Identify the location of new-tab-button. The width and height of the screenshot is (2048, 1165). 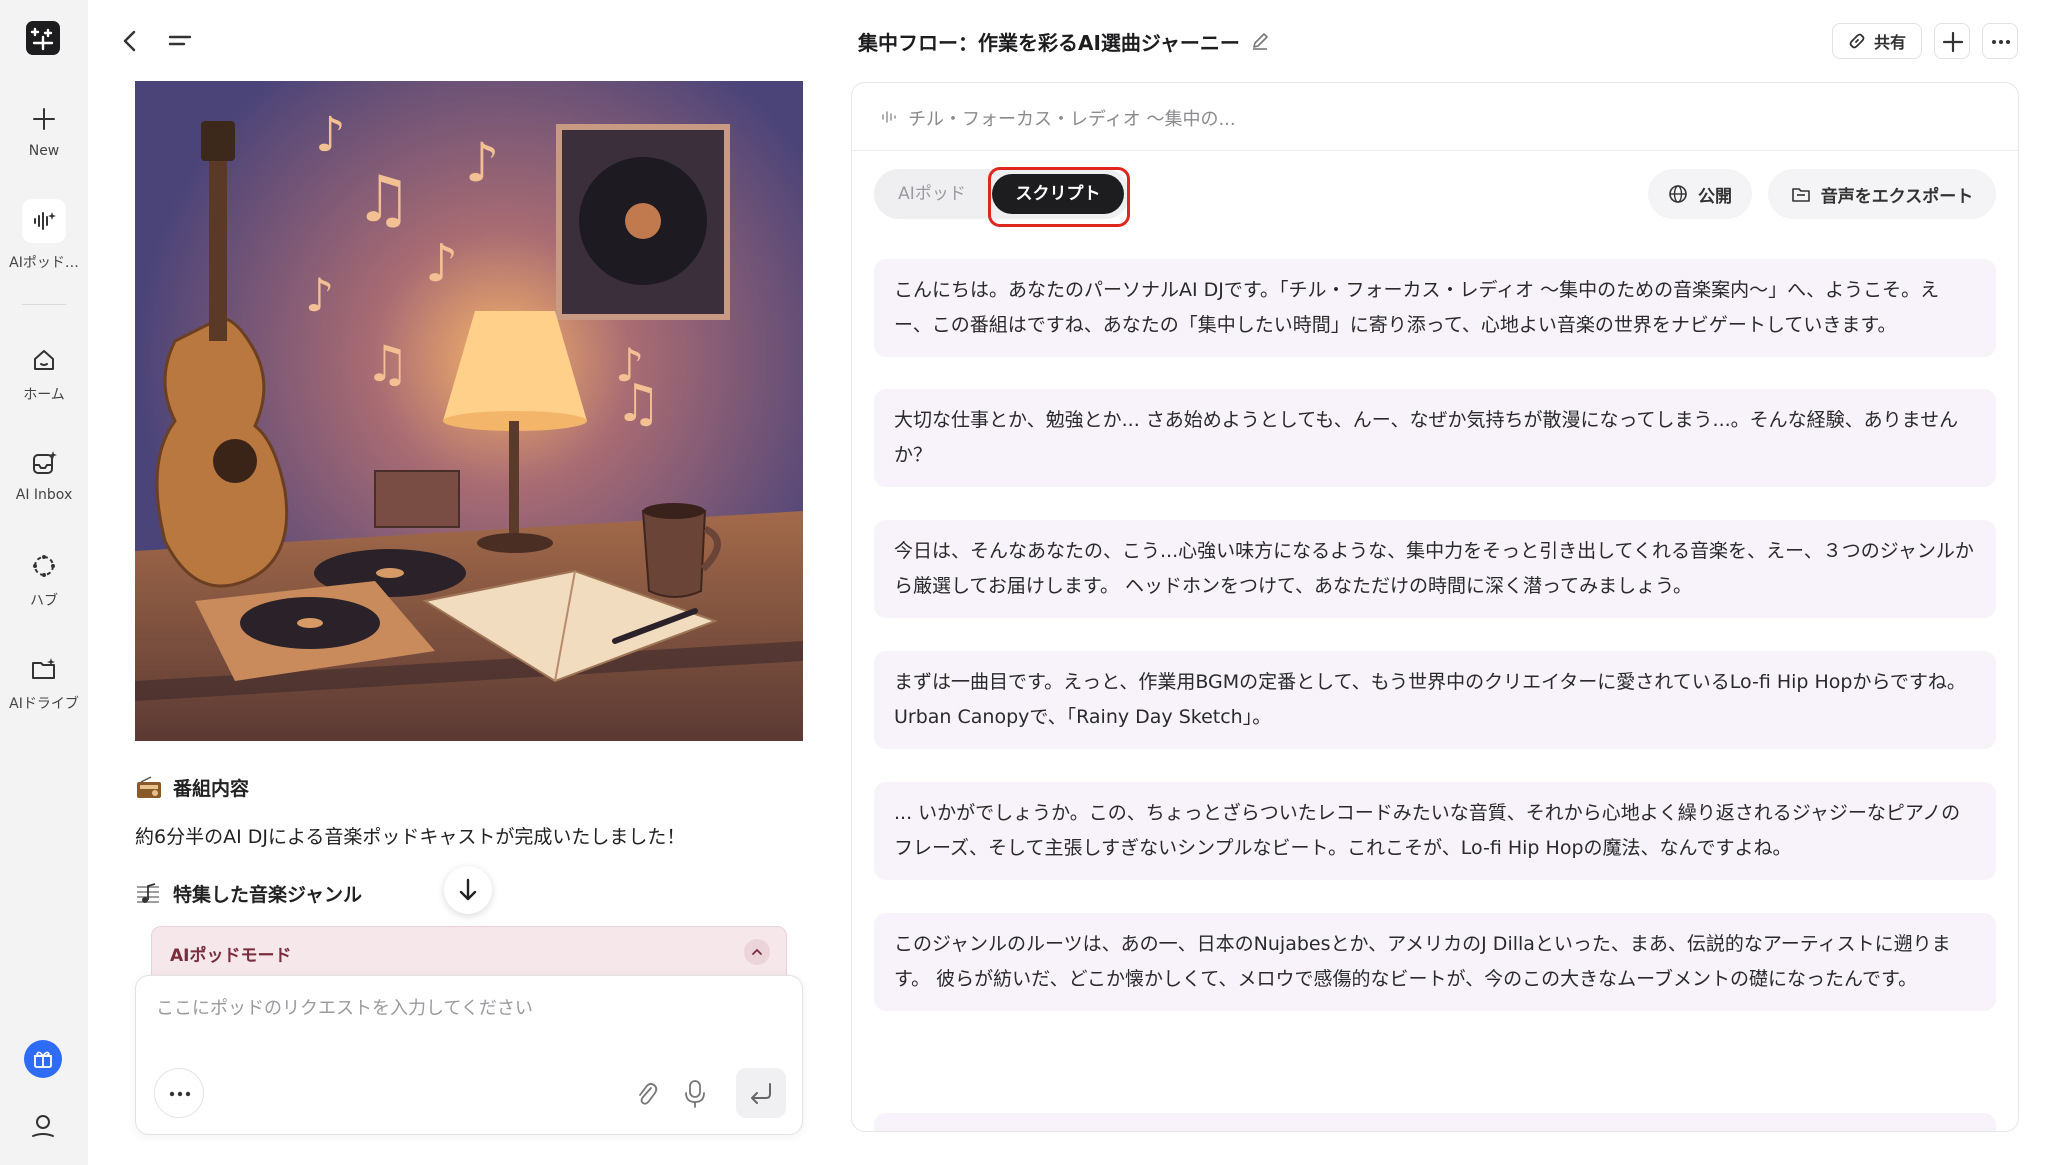
(1952, 41).